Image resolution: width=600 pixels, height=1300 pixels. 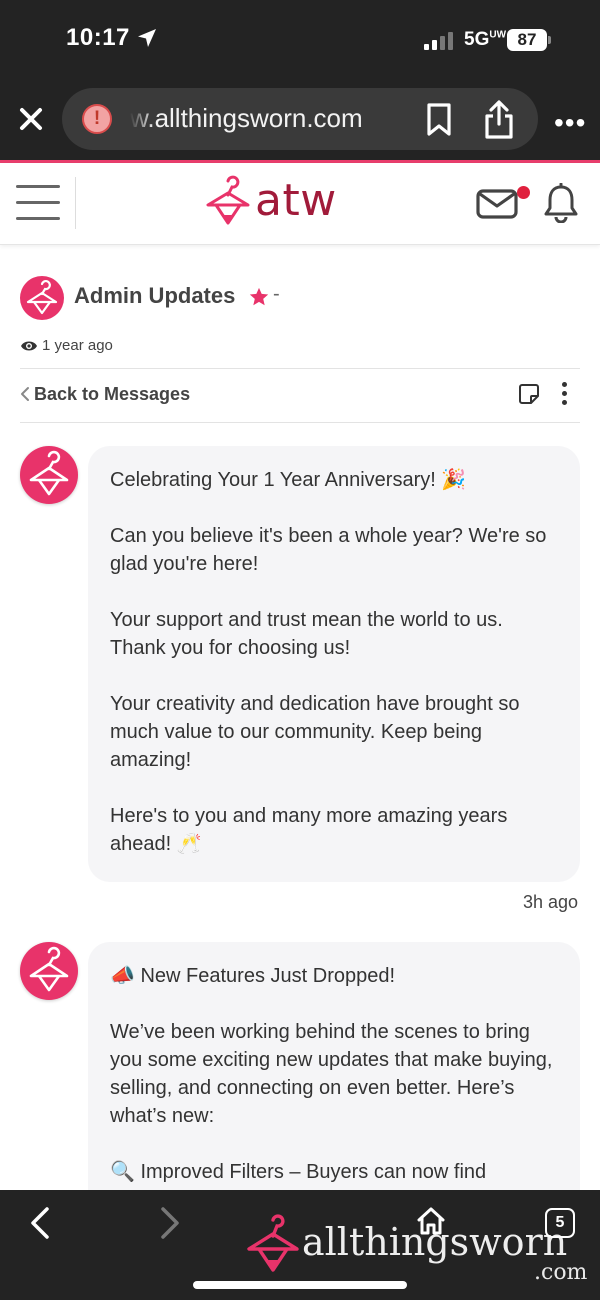 I want to click on notification-bell-icon, so click(x=561, y=203).